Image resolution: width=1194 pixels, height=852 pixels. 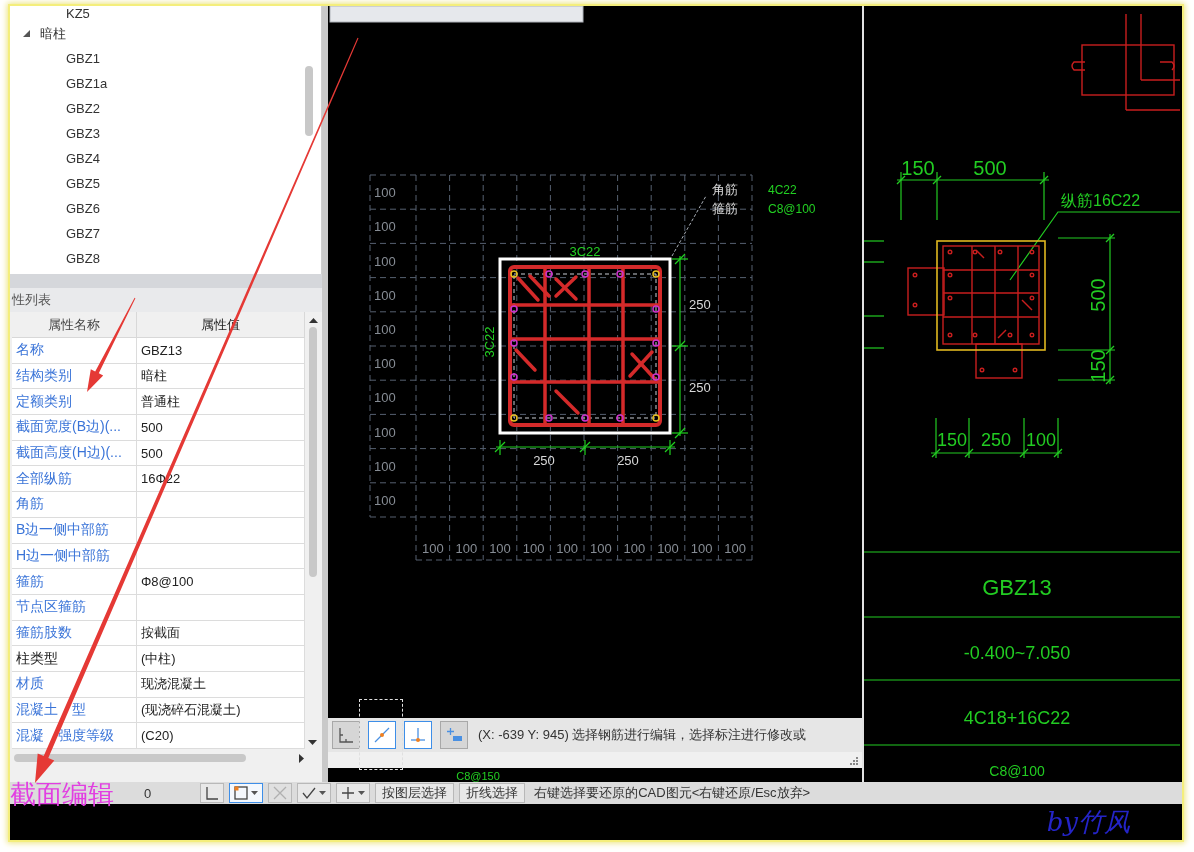 What do you see at coordinates (1017, 653) in the screenshot?
I see `table-cell: -0.400~7.050` at bounding box center [1017, 653].